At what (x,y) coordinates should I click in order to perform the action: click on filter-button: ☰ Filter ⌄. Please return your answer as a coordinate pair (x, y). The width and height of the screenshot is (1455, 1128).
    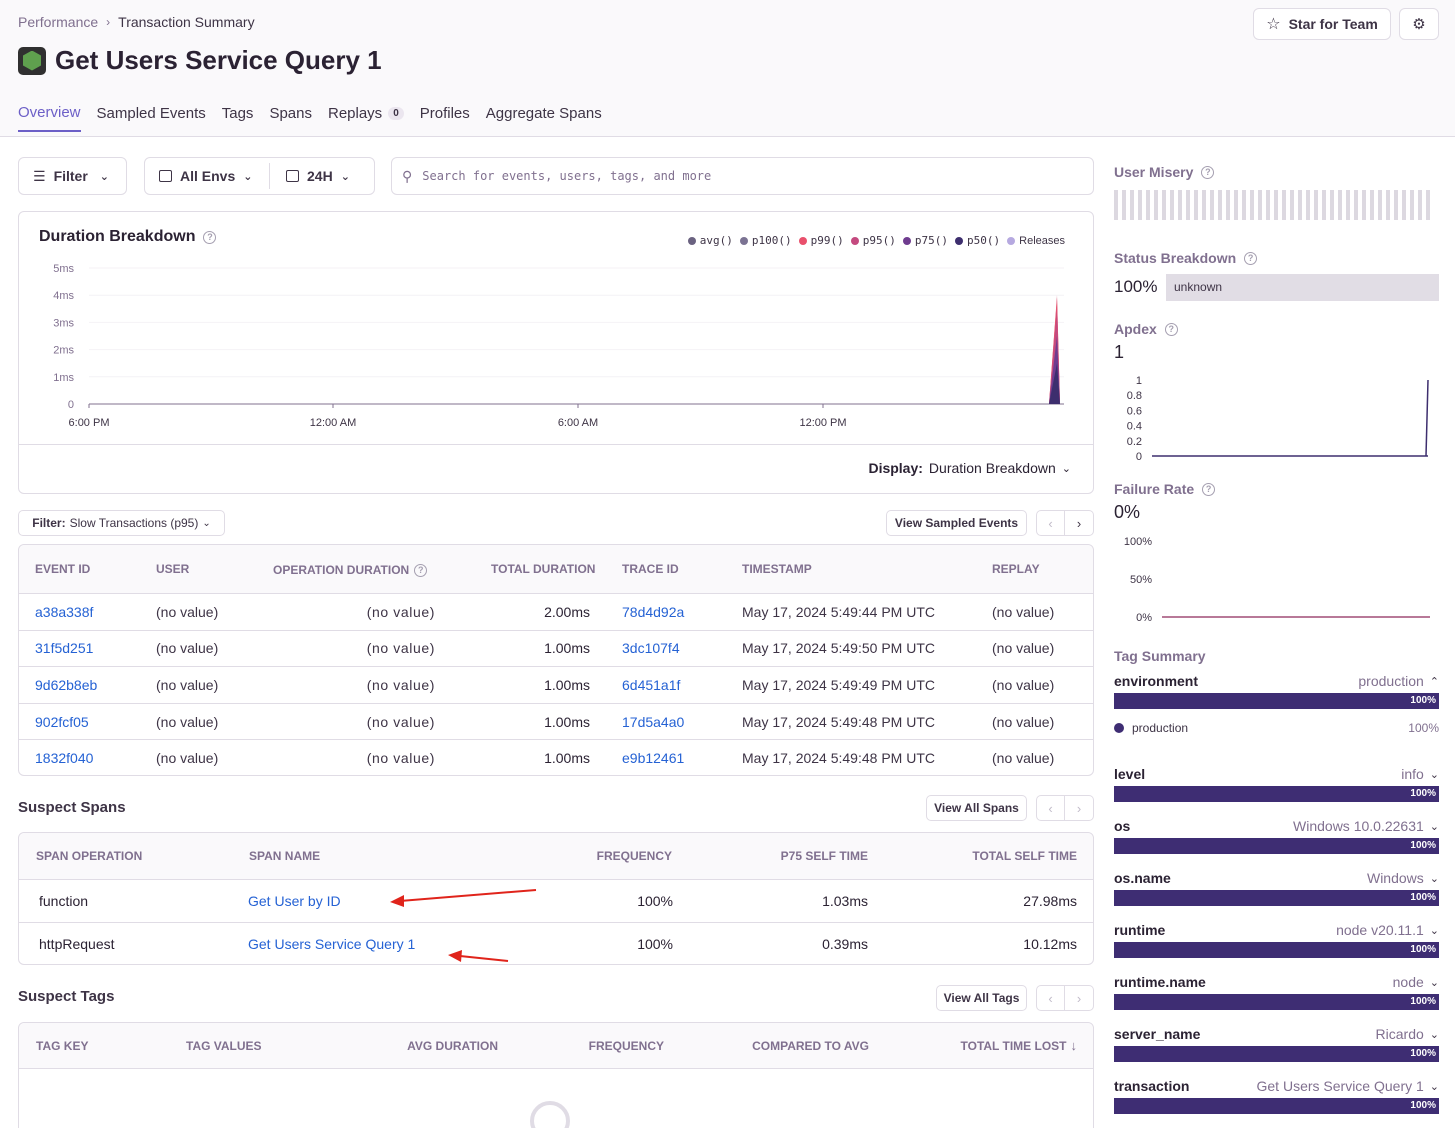
    Looking at the image, I should click on (72, 176).